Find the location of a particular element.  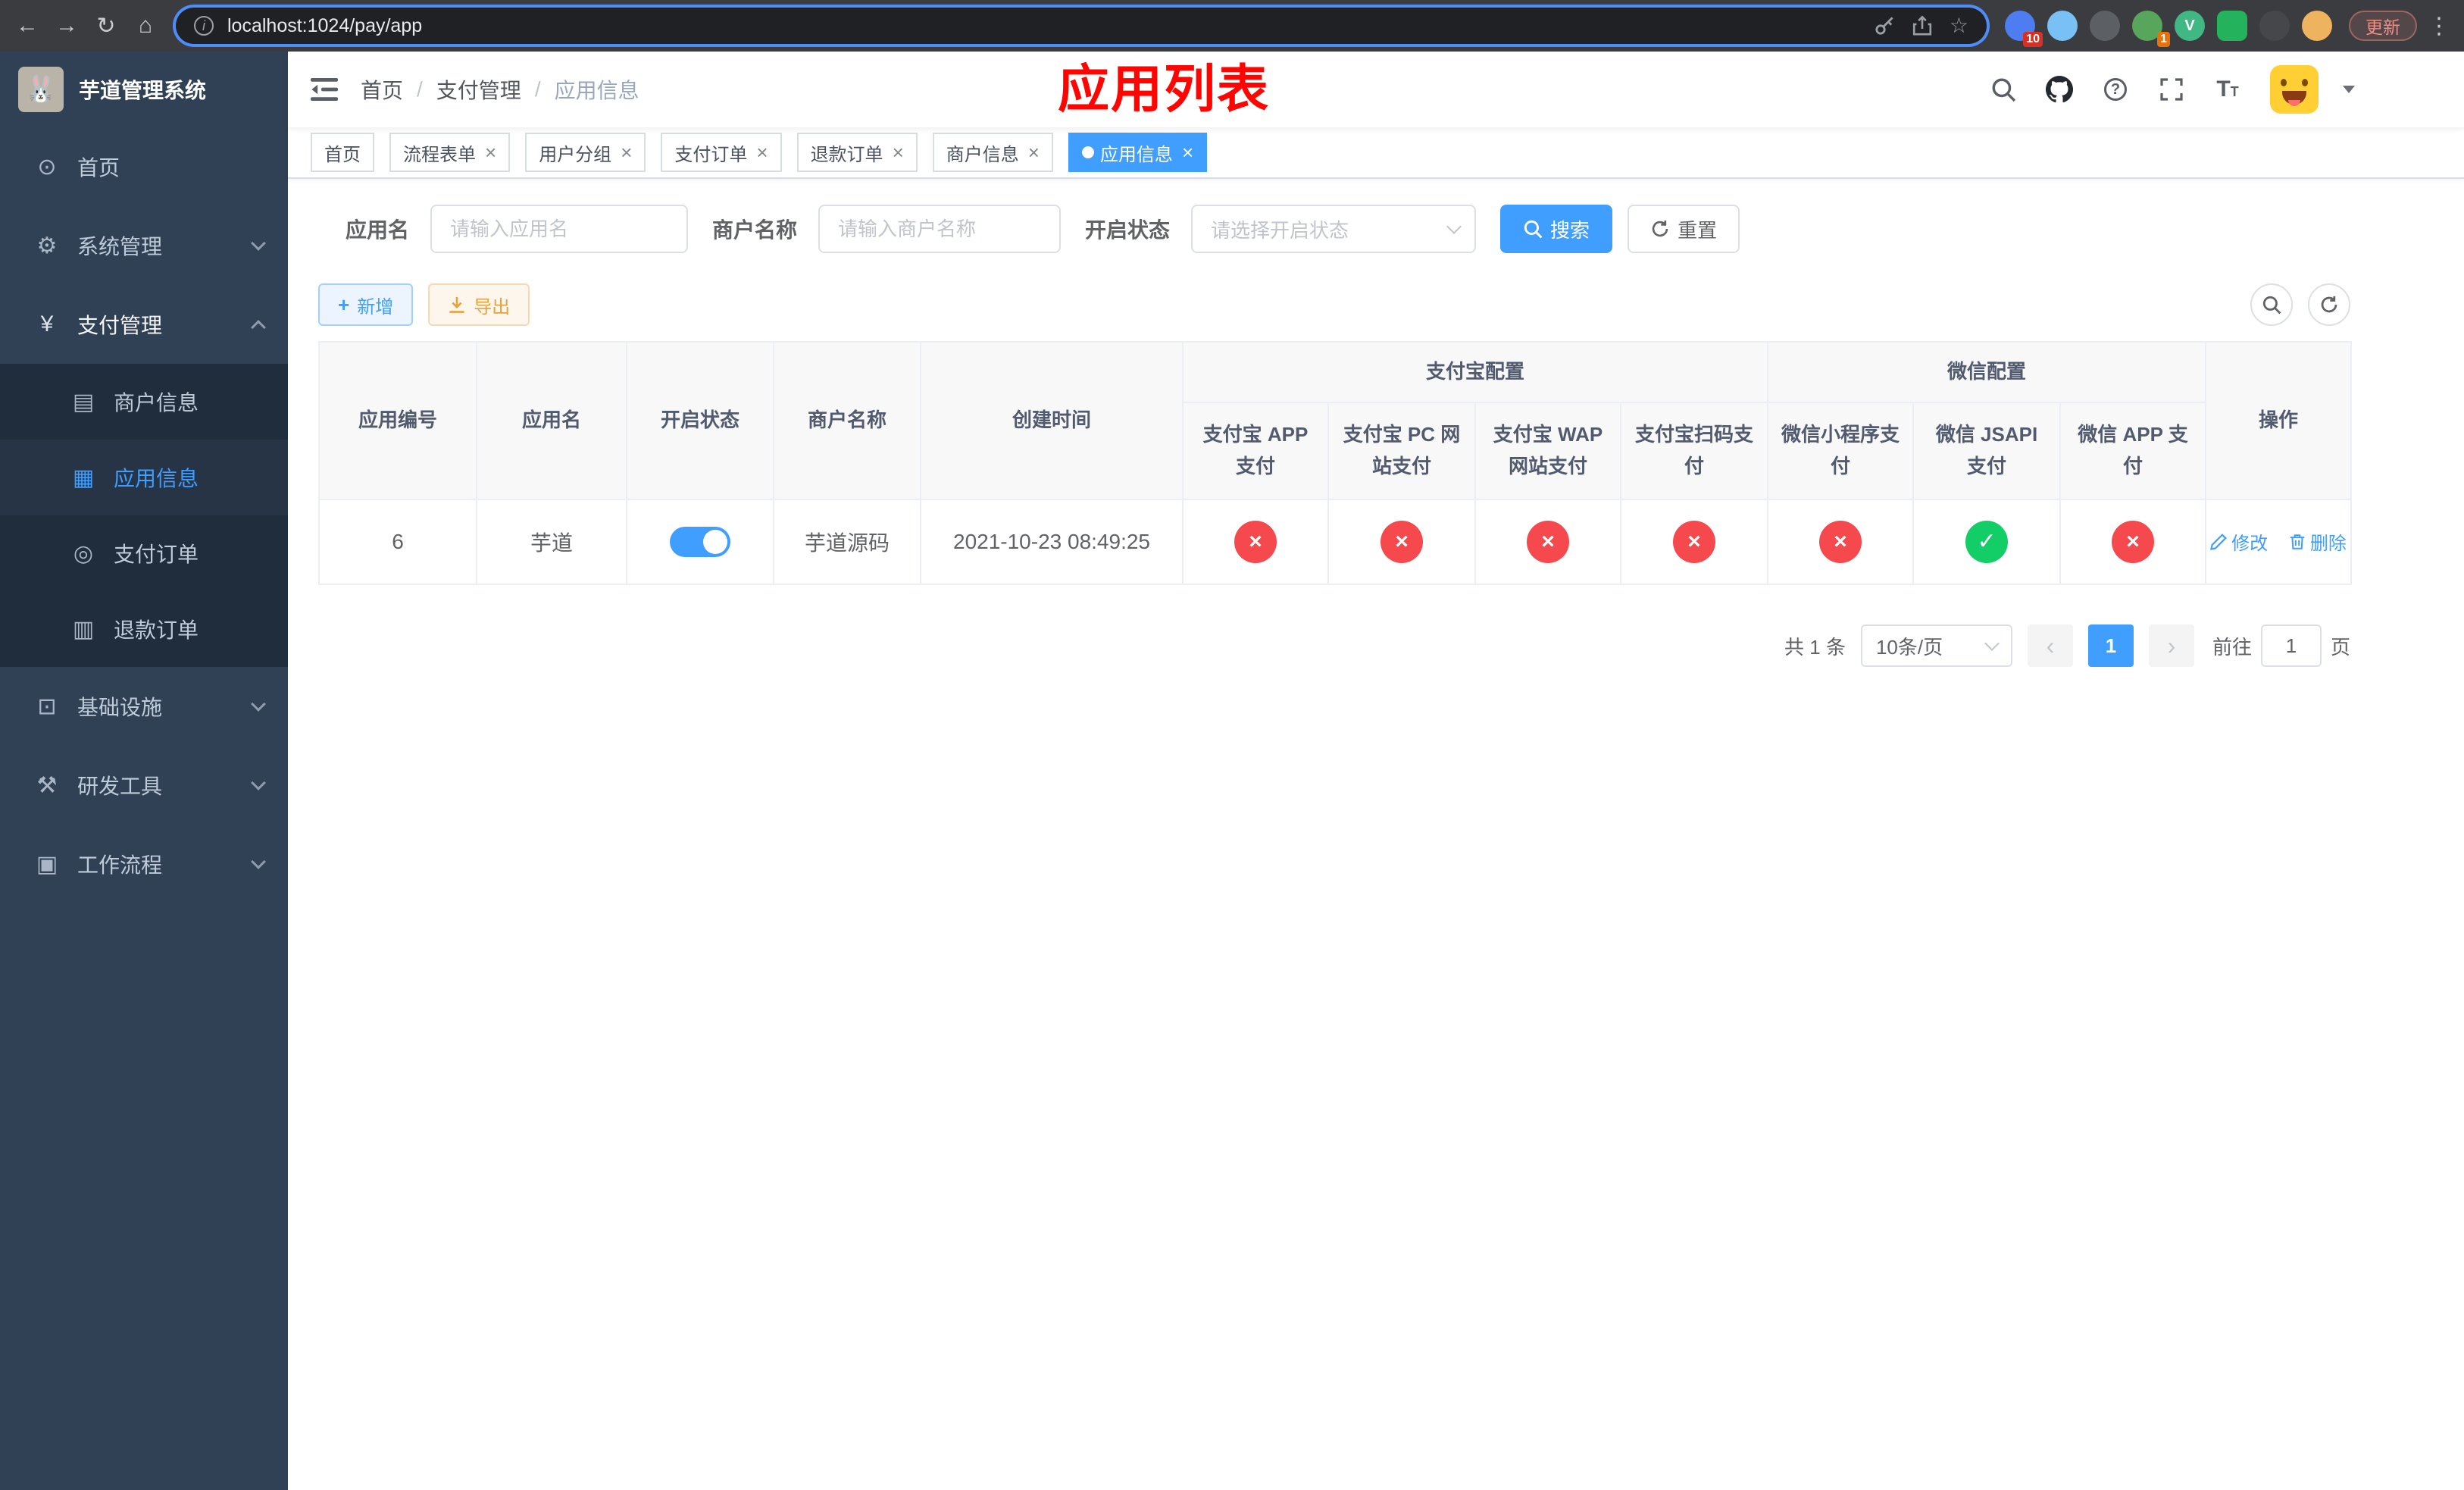

status-toggle is located at coordinates (700, 542).